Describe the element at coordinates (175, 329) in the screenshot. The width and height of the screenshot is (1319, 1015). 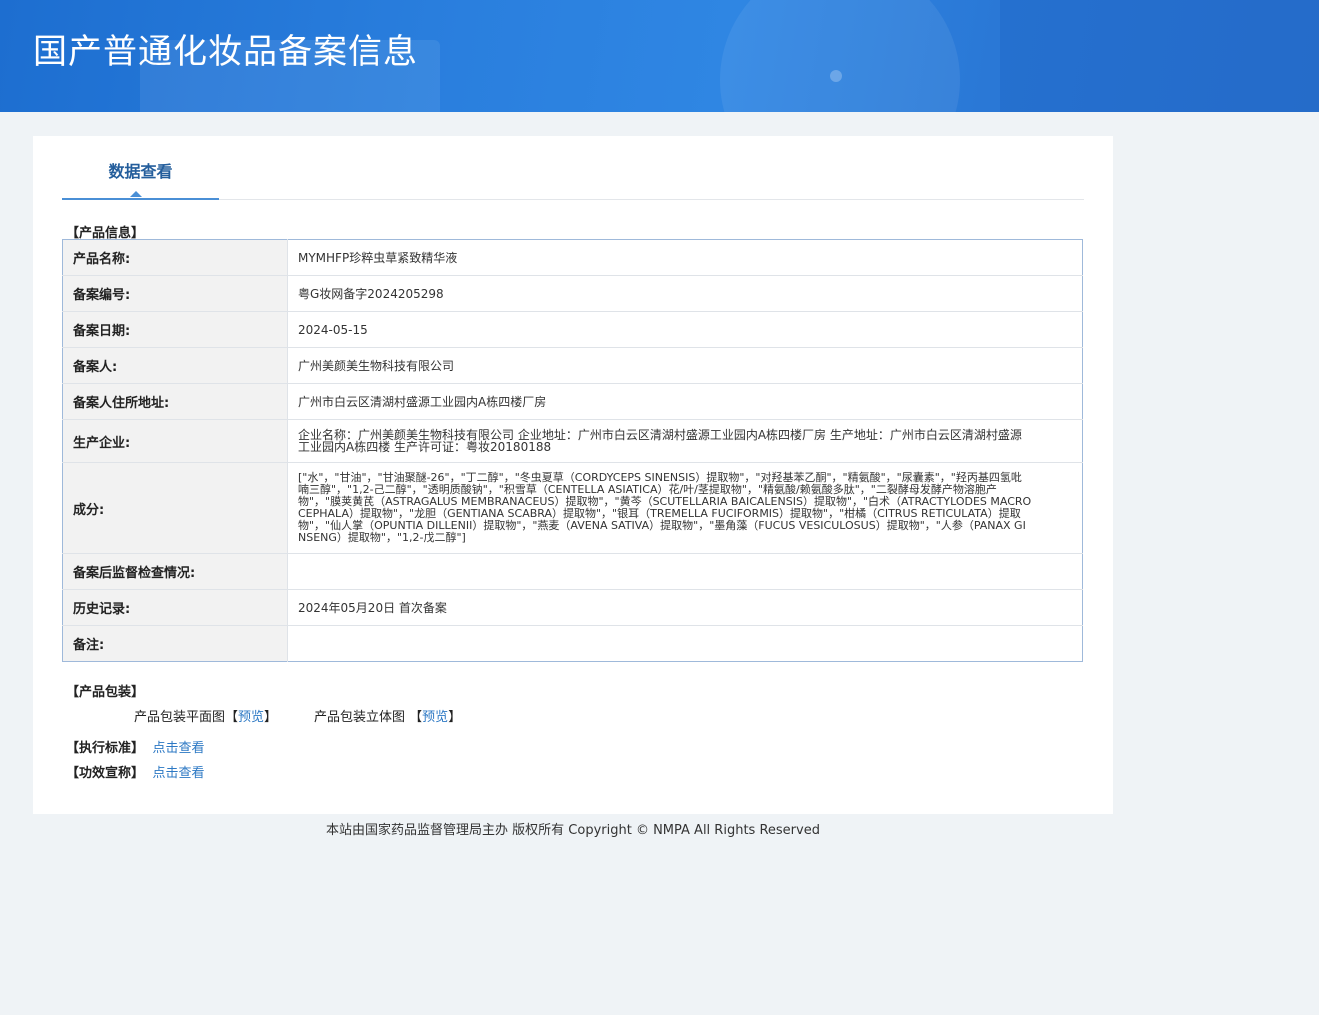
I see `row-label-filing-date: 备案日期:` at that location.